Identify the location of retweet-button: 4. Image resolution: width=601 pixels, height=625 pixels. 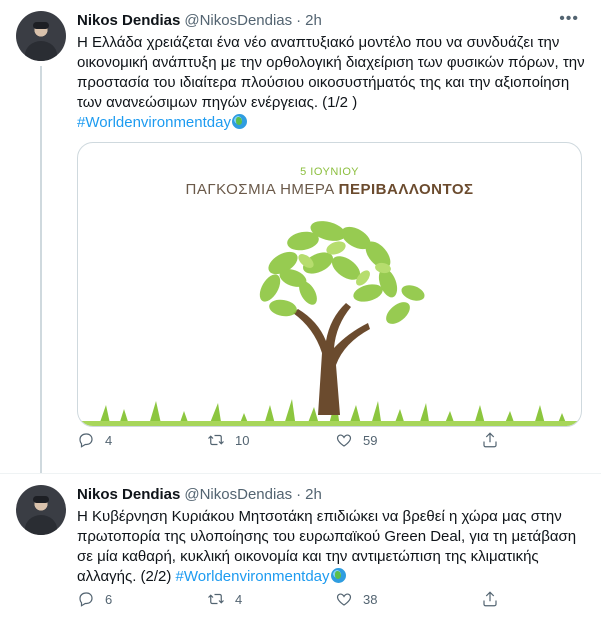
(224, 599).